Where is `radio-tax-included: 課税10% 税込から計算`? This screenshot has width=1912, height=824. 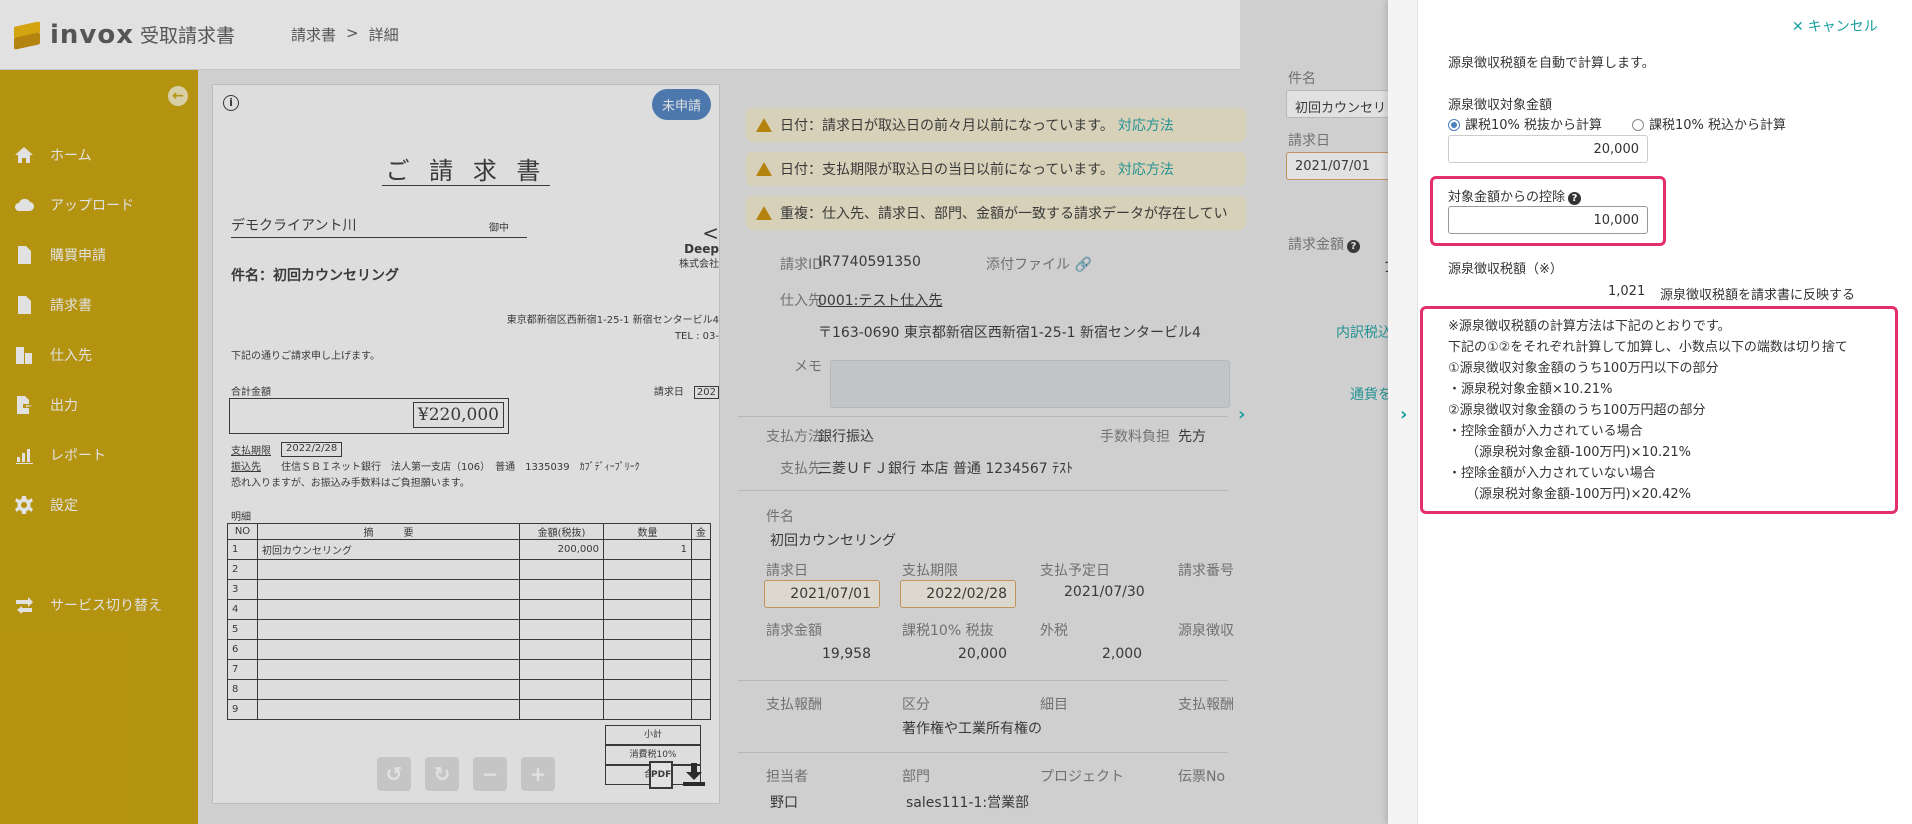 radio-tax-included: 課税10% 税込から計算 is located at coordinates (1709, 123).